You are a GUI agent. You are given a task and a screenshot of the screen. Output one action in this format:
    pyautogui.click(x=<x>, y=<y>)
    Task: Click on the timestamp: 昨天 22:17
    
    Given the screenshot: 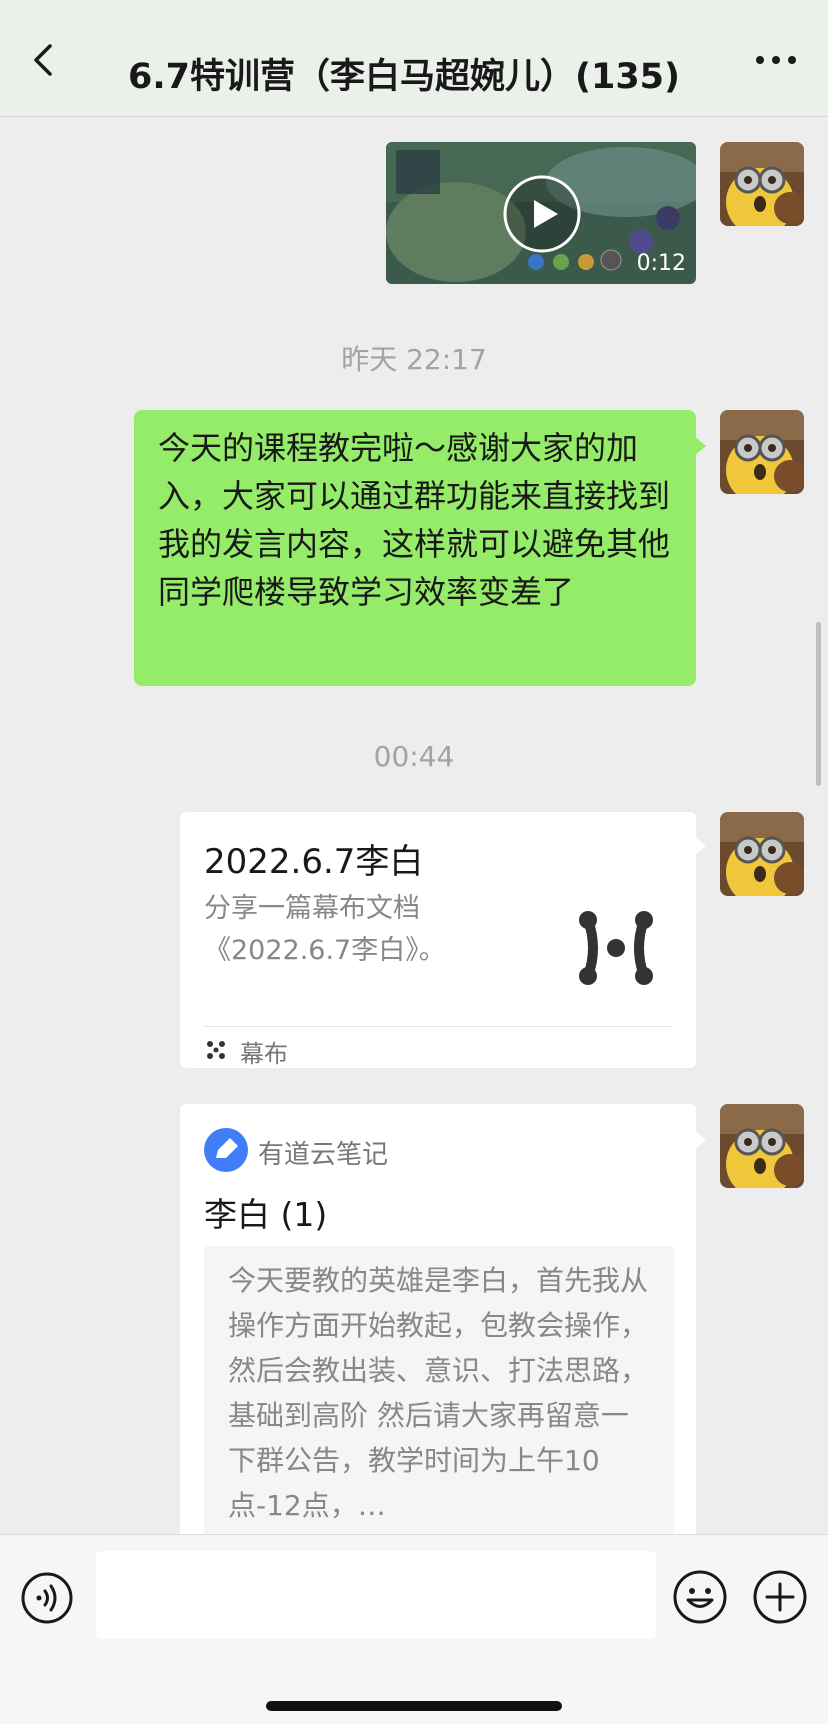 What is the action you would take?
    pyautogui.click(x=414, y=359)
    